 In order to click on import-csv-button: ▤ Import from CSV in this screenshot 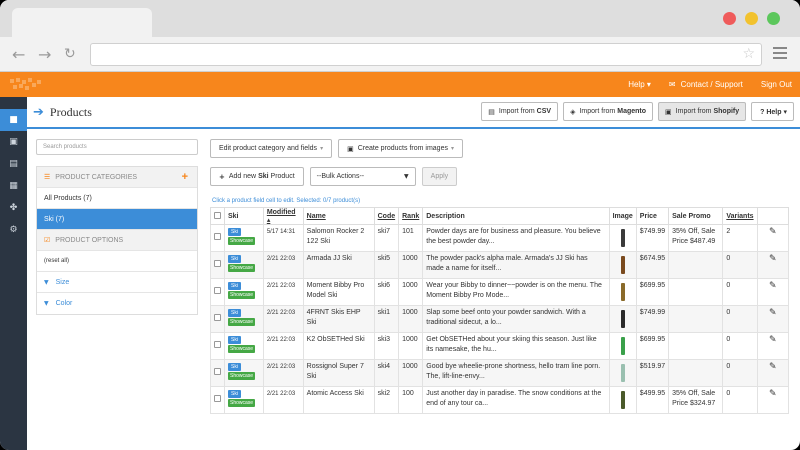, I will do `click(520, 111)`.